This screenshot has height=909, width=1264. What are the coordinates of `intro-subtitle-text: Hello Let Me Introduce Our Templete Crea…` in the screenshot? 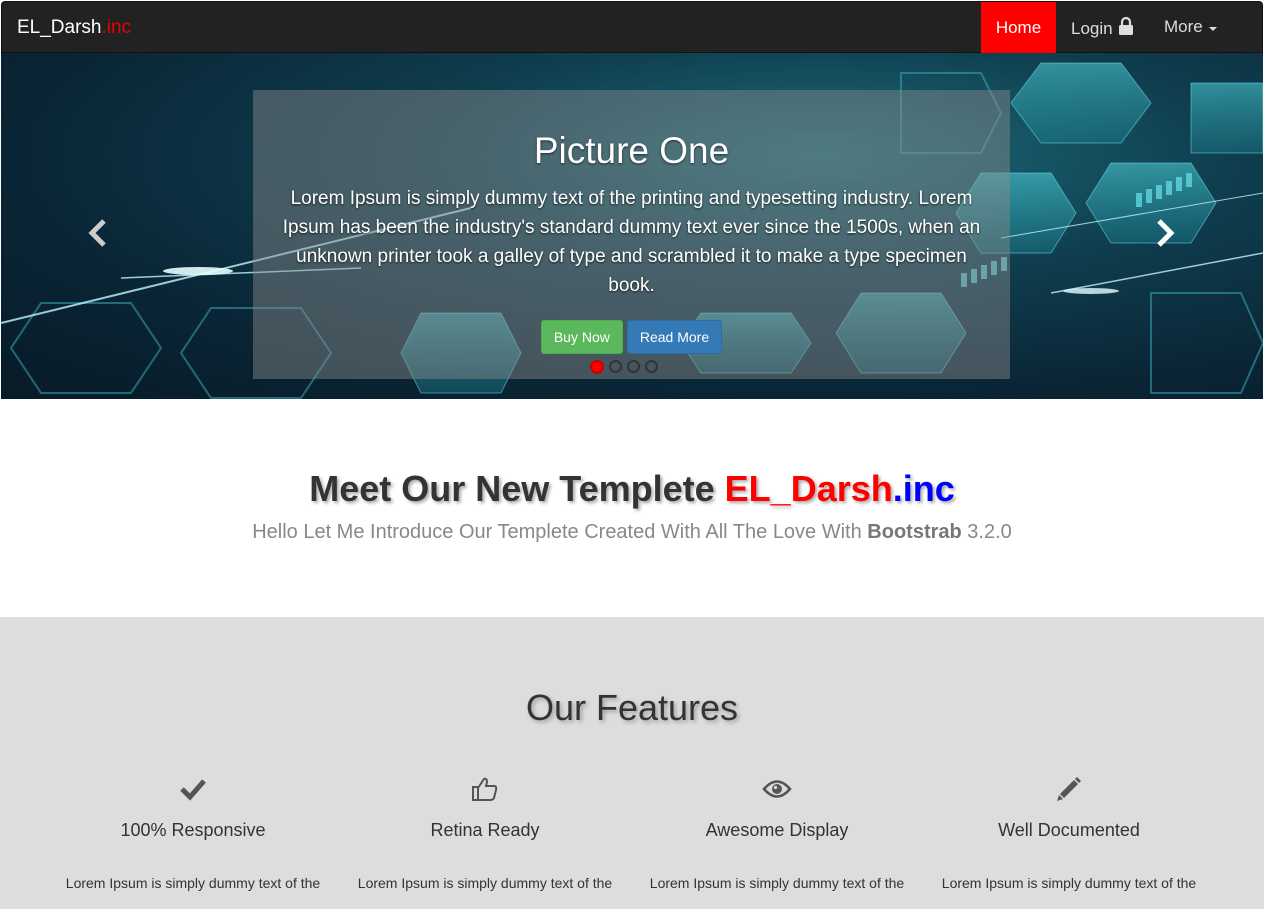 It's located at (560, 532).